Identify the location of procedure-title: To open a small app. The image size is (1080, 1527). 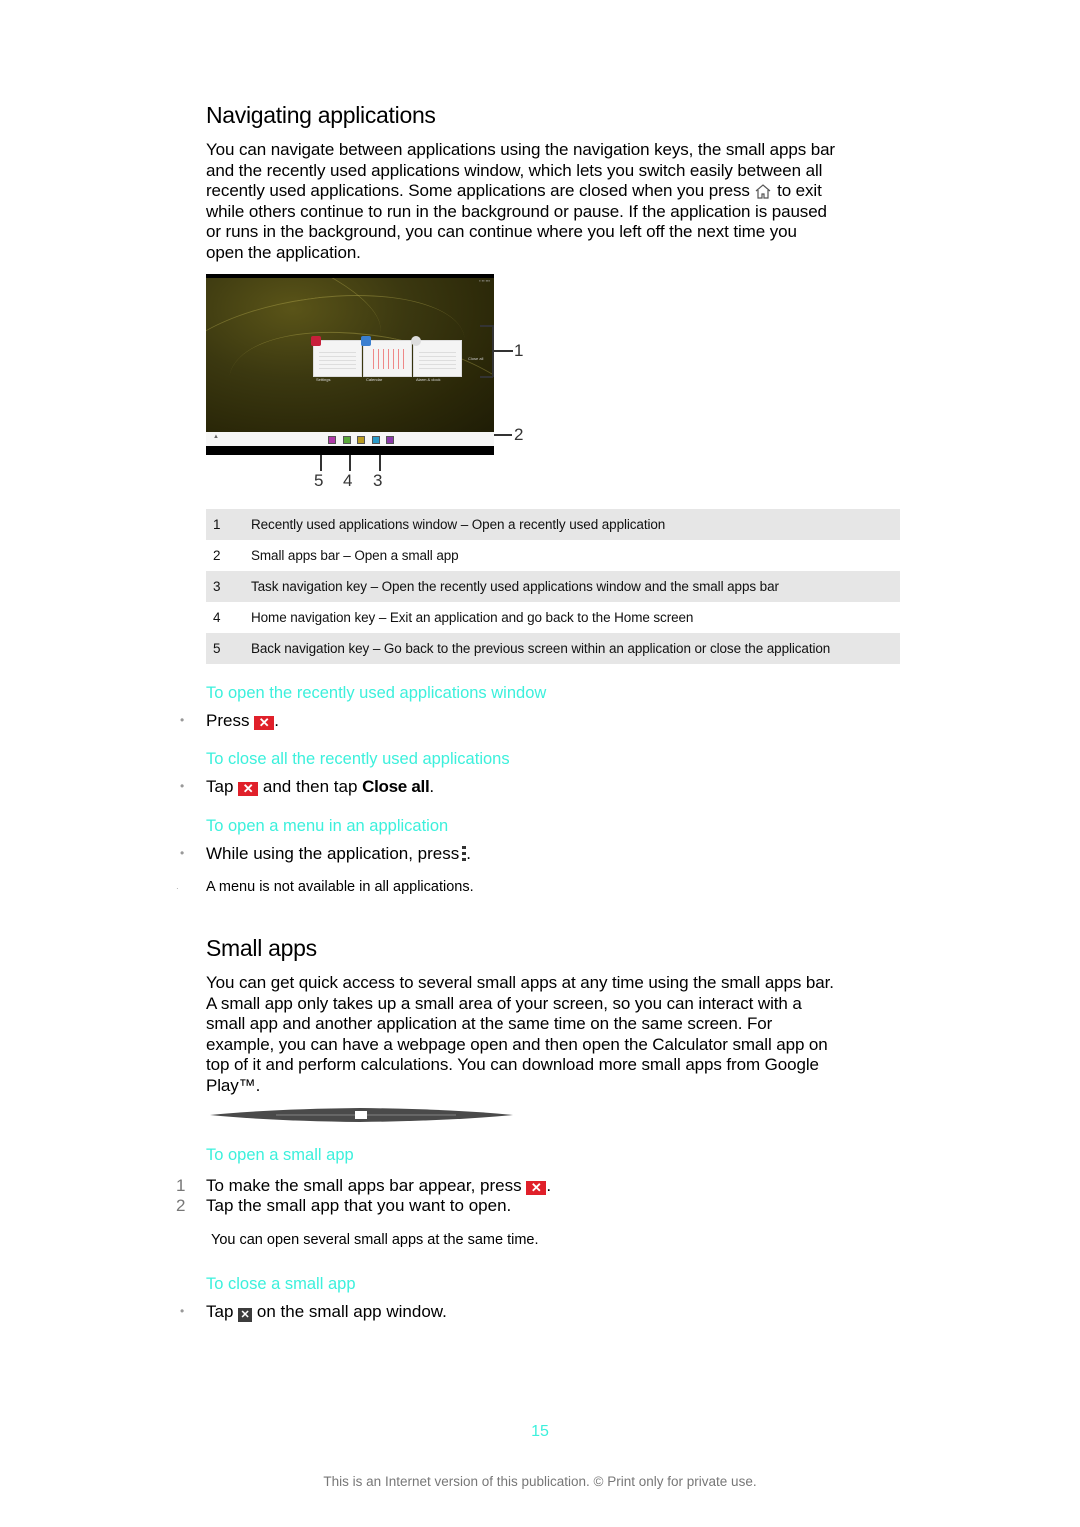
(280, 1155).